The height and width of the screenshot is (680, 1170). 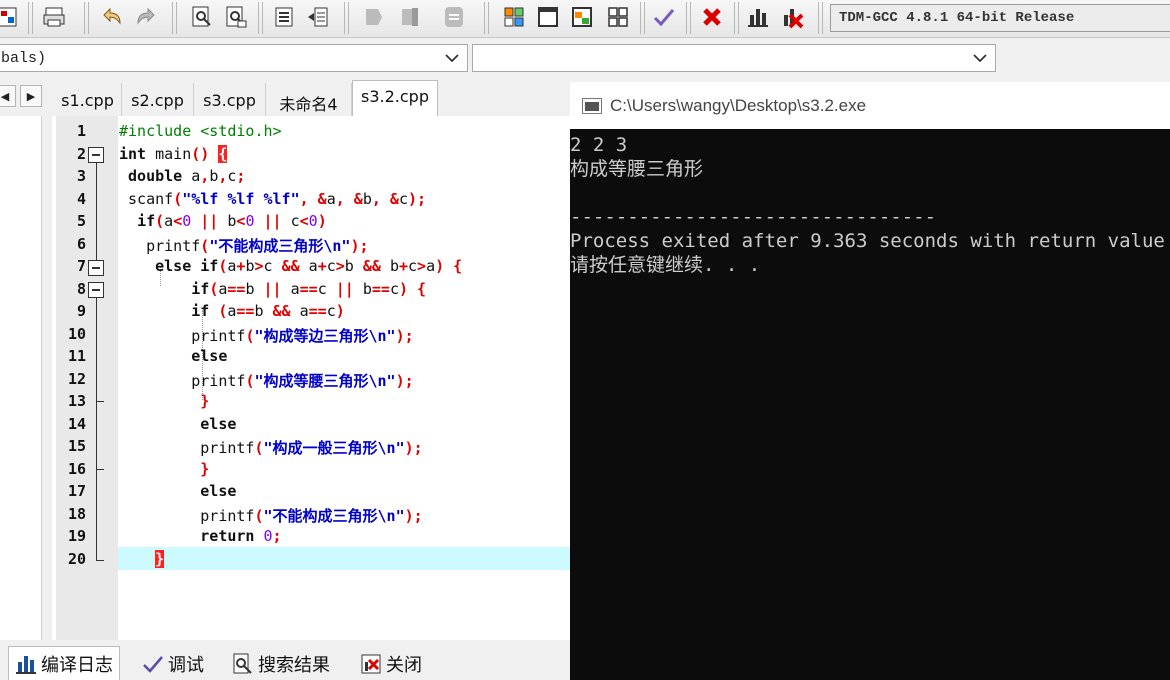 I want to click on console-line: 2 2 3, so click(x=599, y=145).